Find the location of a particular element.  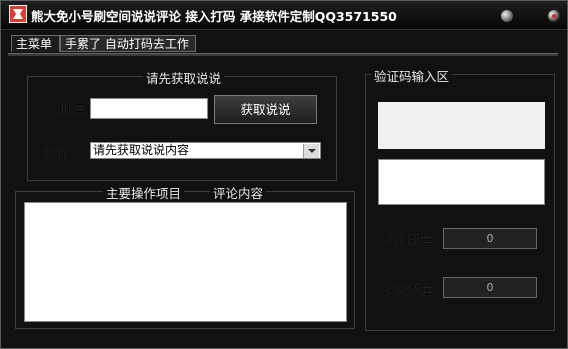

success-count-label: 成功数量： is located at coordinates (415, 240).